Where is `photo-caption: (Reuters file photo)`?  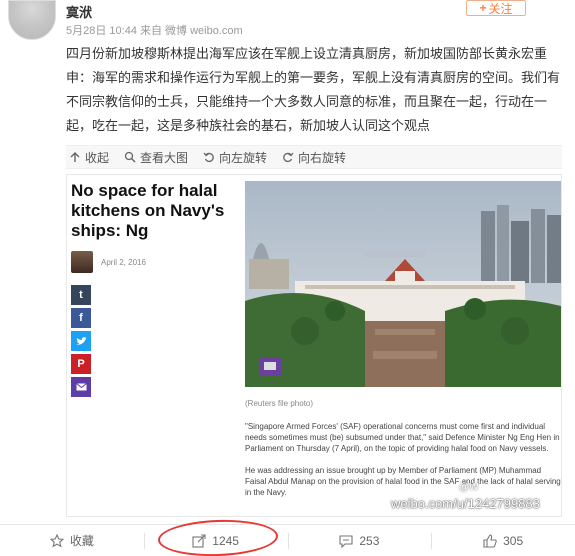 photo-caption: (Reuters file photo) is located at coordinates (279, 403).